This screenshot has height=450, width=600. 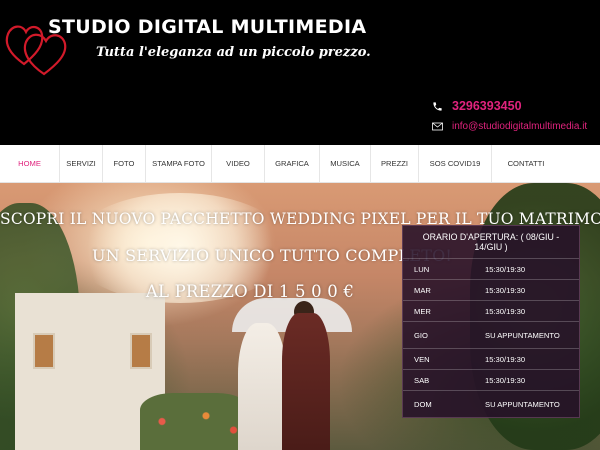 What do you see at coordinates (491, 242) in the screenshot?
I see `opening-hours-title: ORARIO D'APERTURA: ( 08/GIU - 14/GIU )` at bounding box center [491, 242].